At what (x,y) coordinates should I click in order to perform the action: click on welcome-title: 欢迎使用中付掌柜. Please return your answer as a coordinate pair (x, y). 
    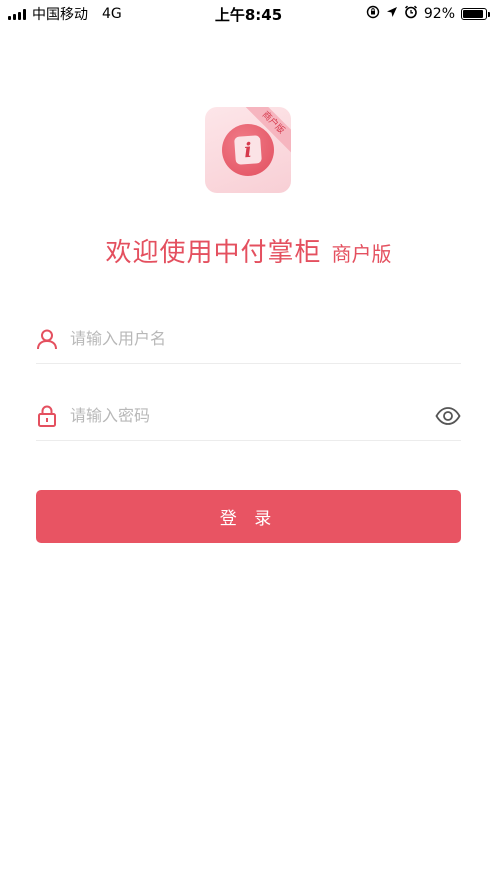
    Looking at the image, I should click on (213, 253).